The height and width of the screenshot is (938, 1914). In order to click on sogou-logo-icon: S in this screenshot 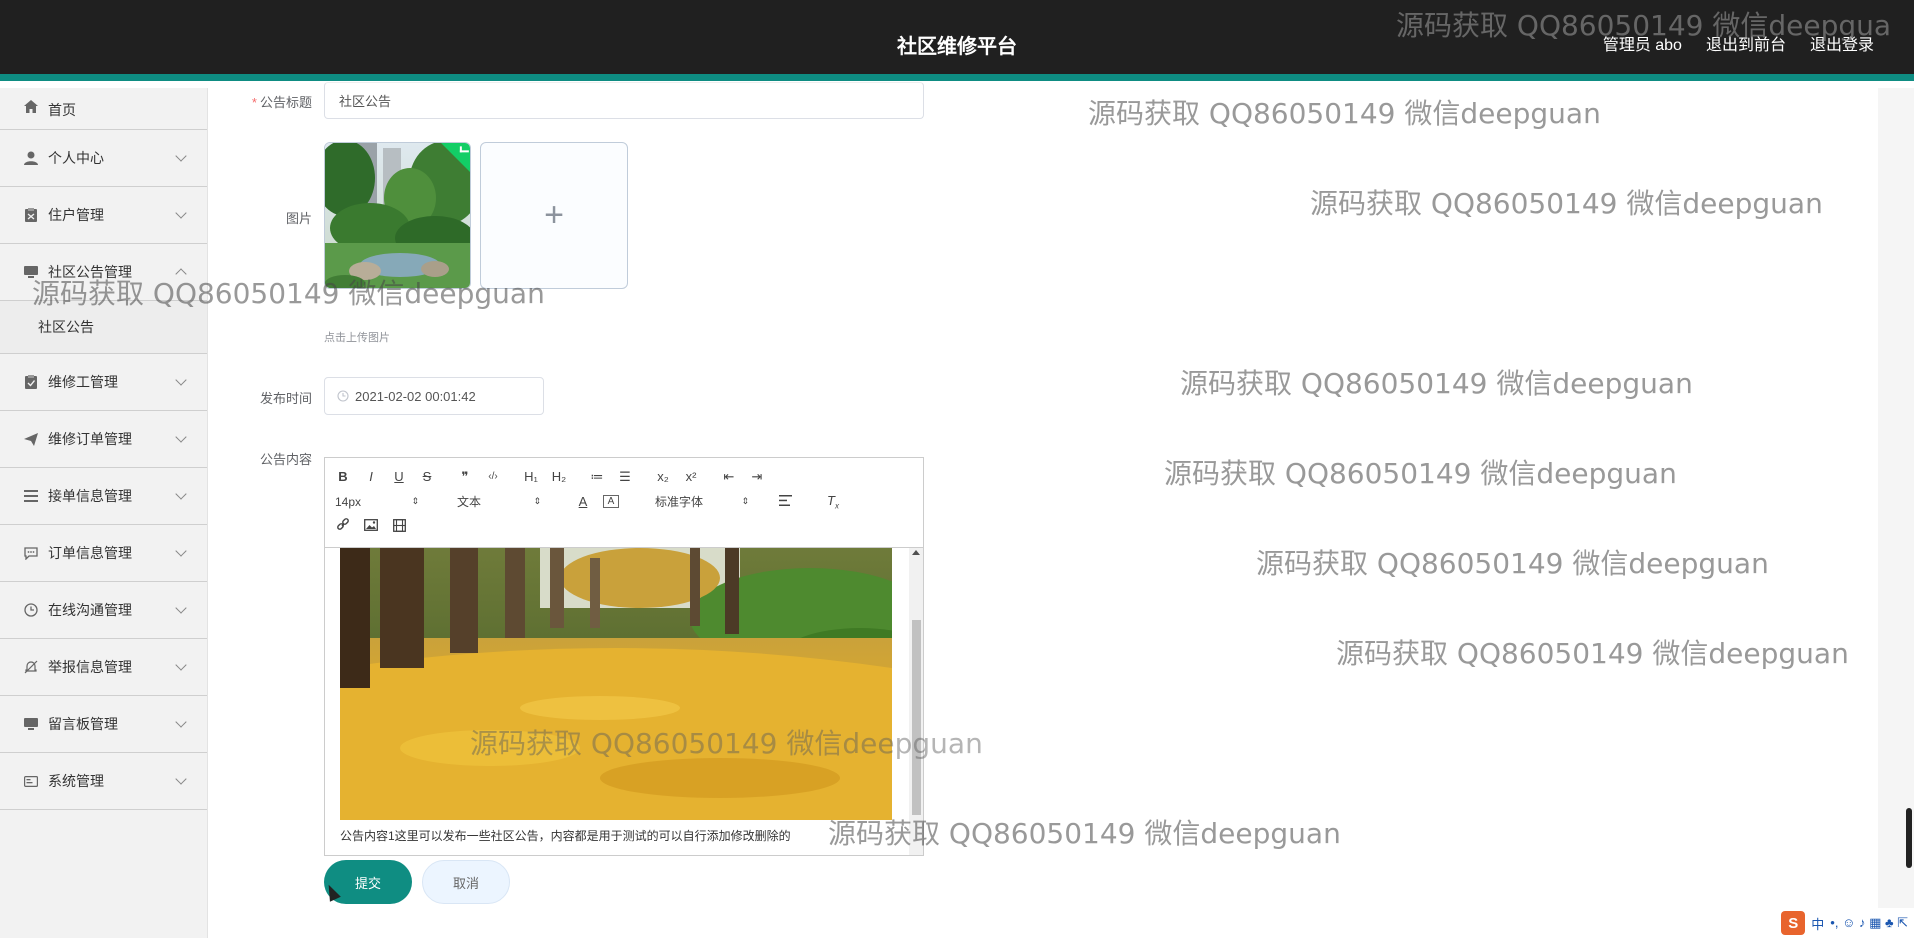, I will do `click(1793, 923)`.